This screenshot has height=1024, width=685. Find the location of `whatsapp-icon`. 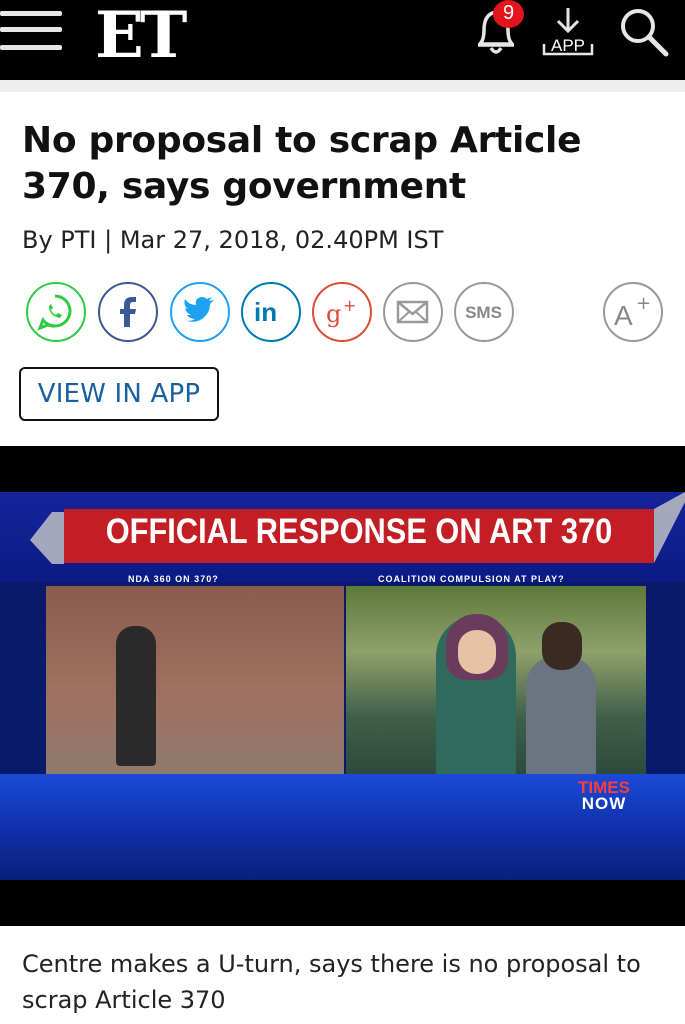

whatsapp-icon is located at coordinates (56, 312).